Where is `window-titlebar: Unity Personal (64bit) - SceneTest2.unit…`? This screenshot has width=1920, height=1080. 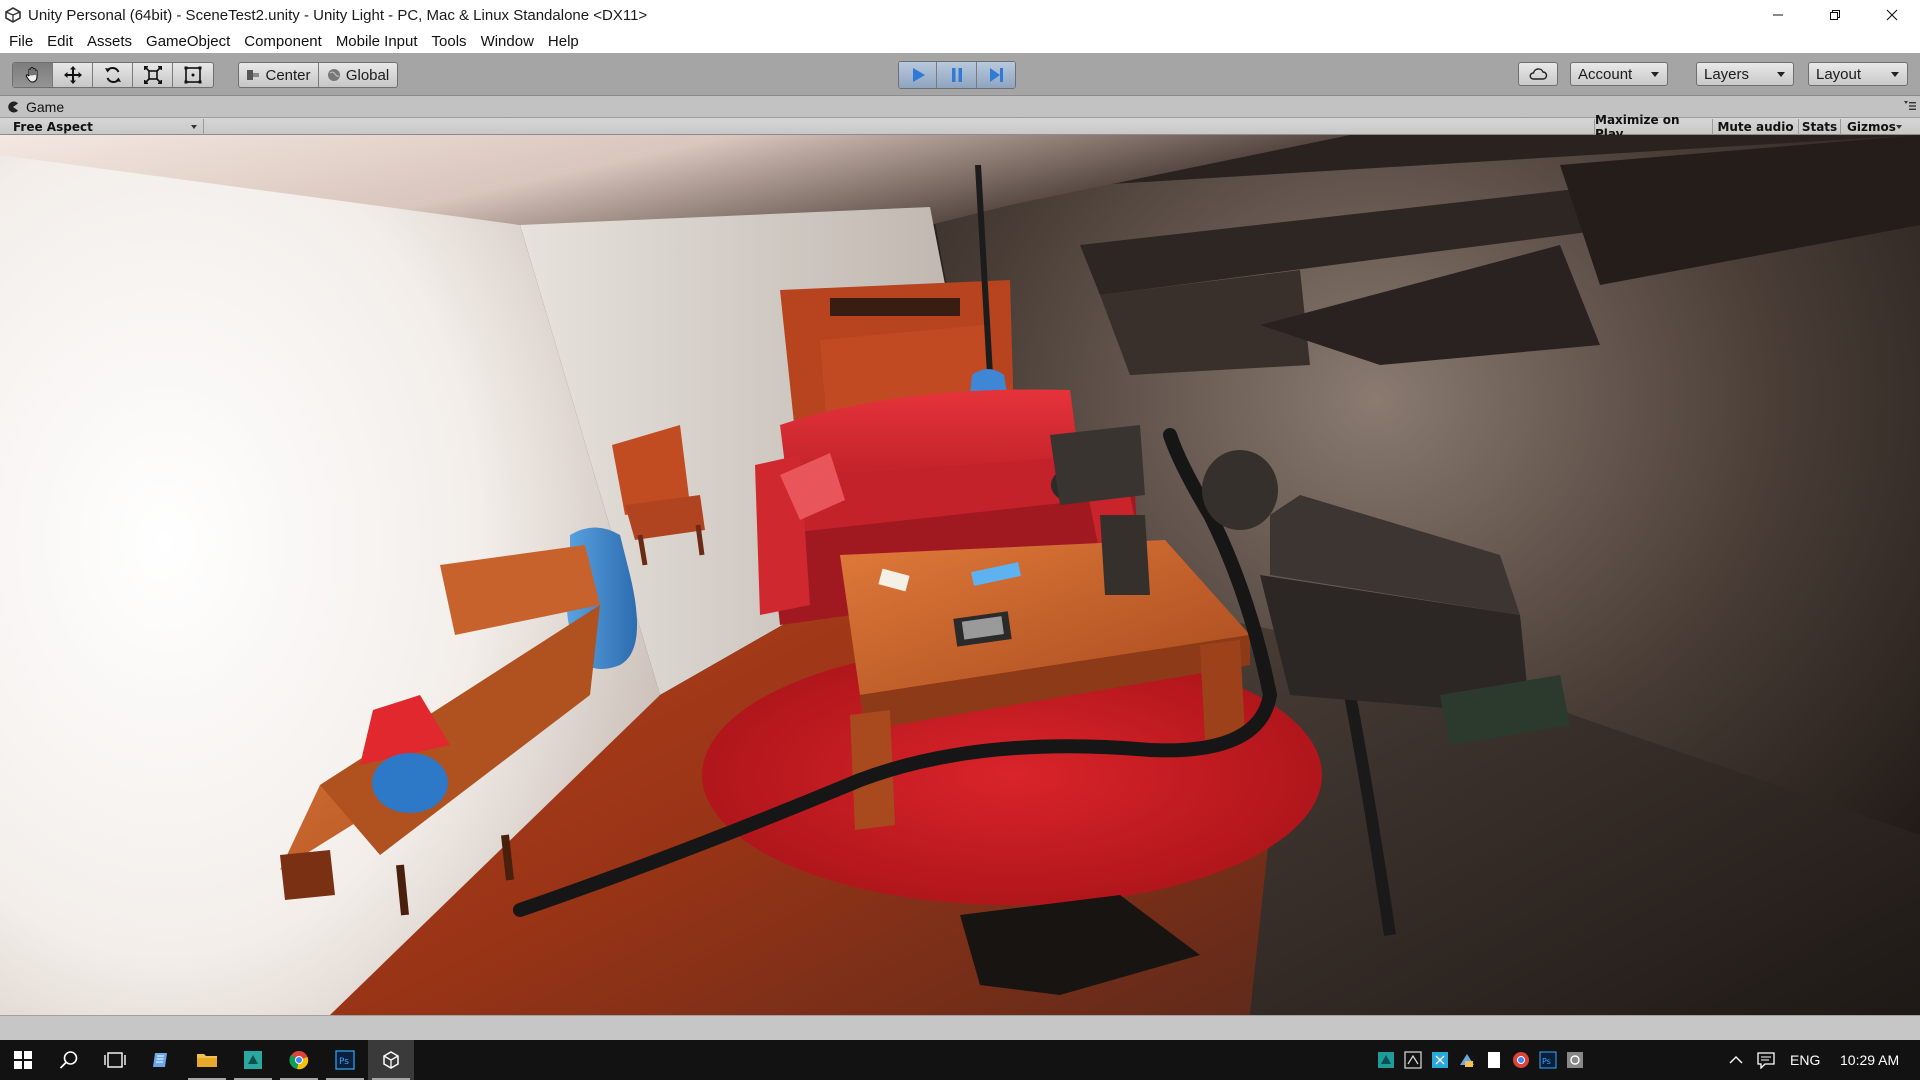 window-titlebar: Unity Personal (64bit) - SceneTest2.unit… is located at coordinates (960, 15).